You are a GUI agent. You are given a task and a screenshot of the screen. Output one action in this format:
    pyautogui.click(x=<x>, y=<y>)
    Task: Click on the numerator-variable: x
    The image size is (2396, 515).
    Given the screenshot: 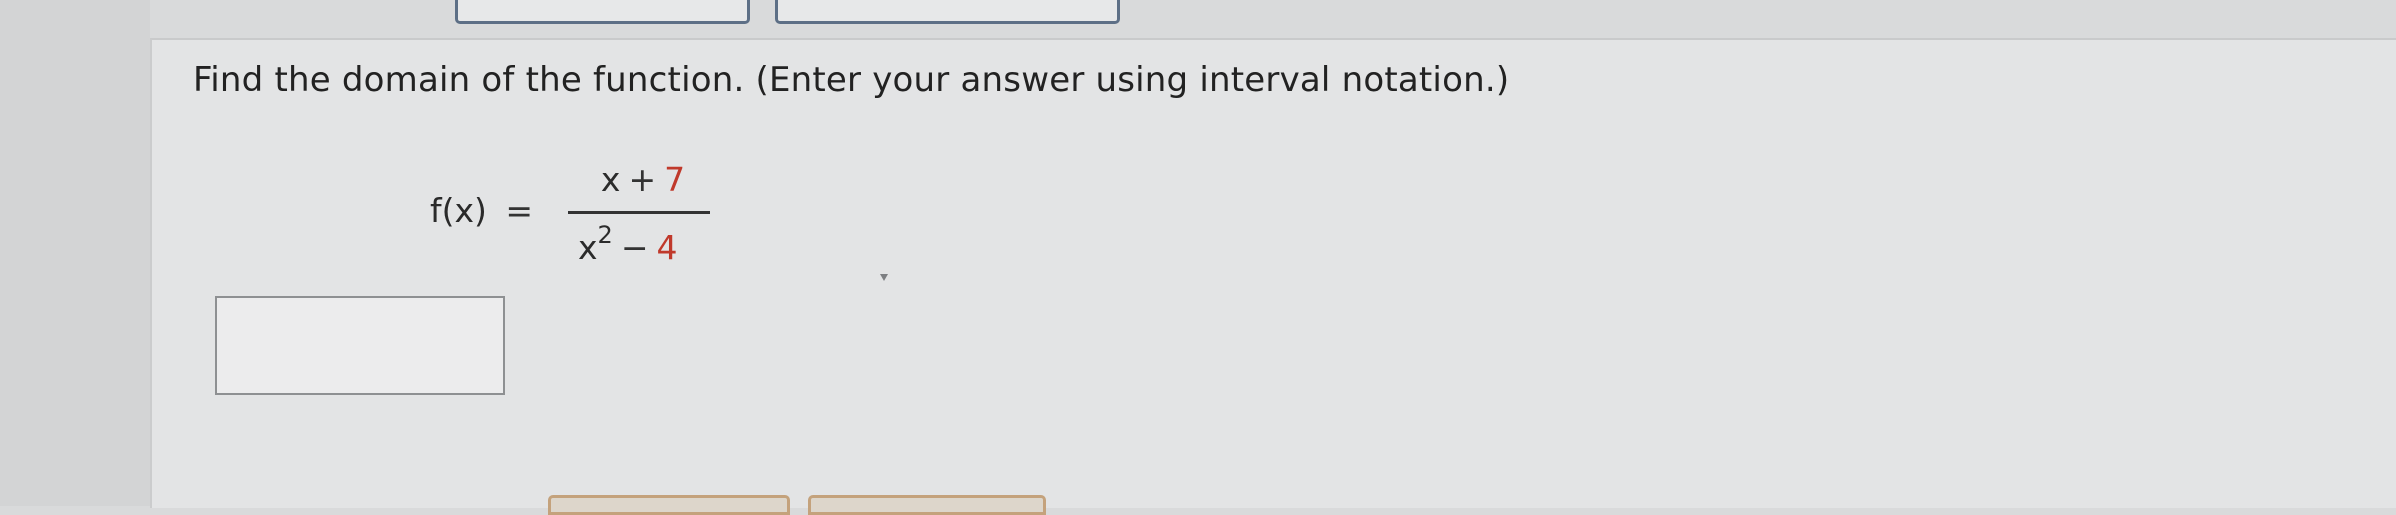 What is the action you would take?
    pyautogui.click(x=610, y=179)
    